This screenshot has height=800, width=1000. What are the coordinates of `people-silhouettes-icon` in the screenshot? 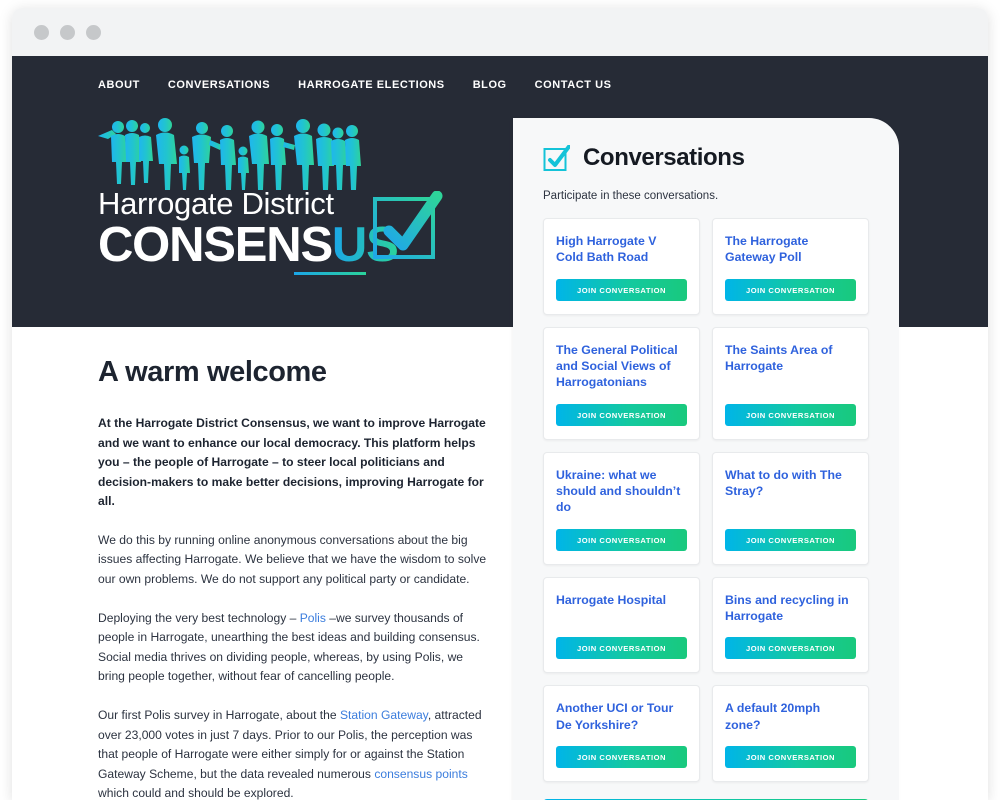 It's located at (229, 154).